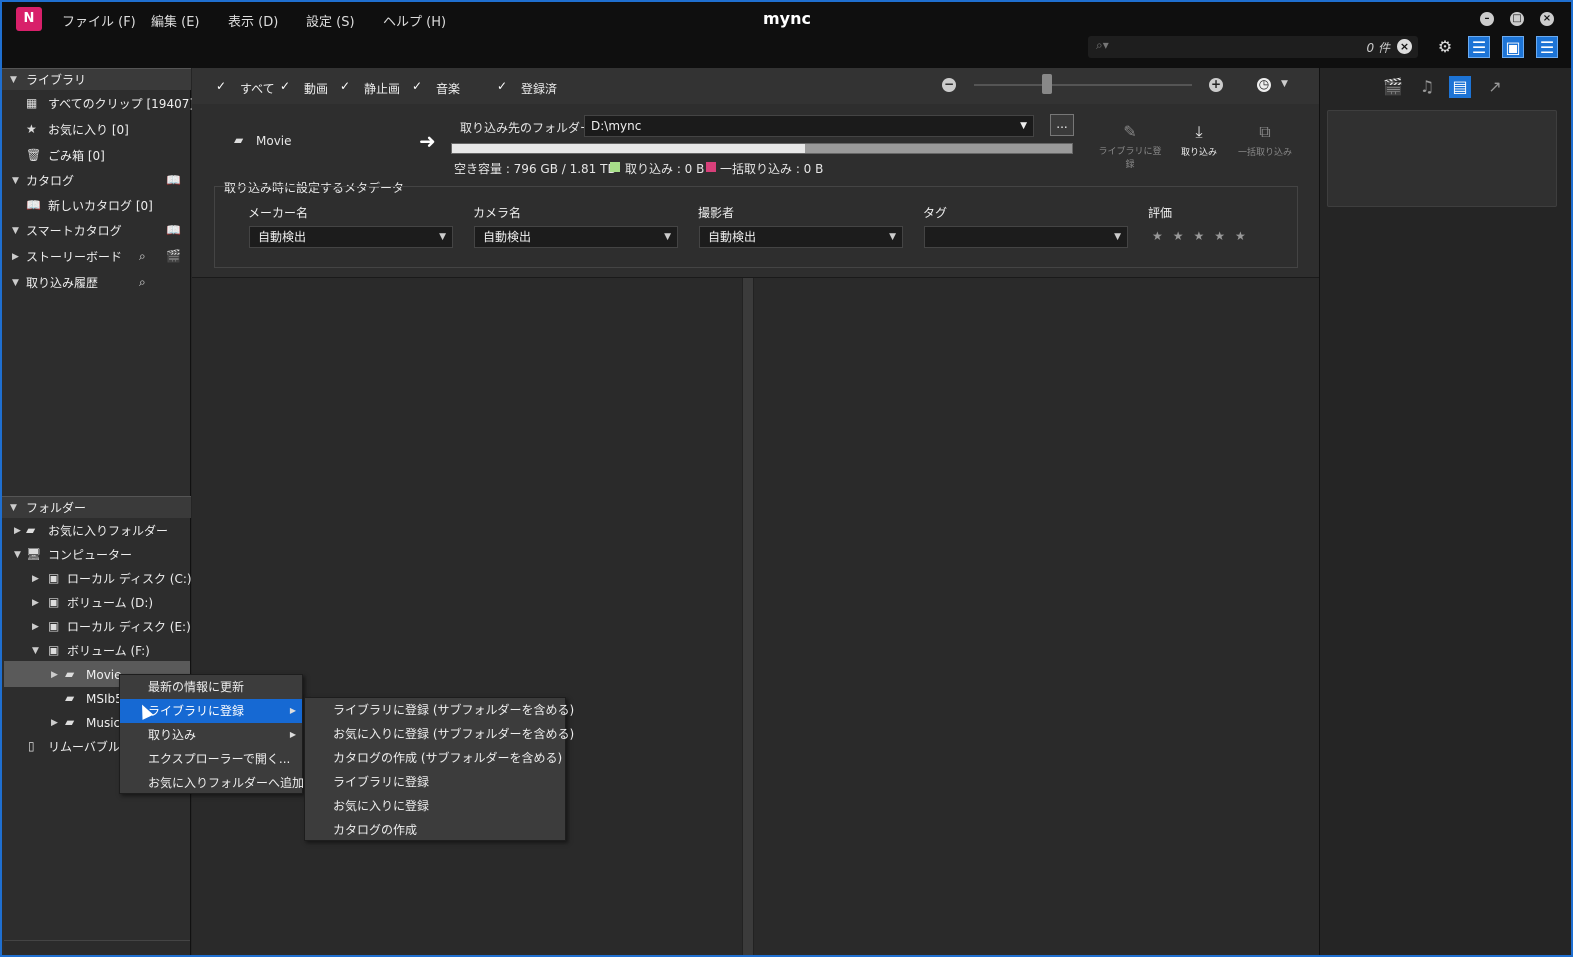  I want to click on tree-item-music: Music, so click(103, 723).